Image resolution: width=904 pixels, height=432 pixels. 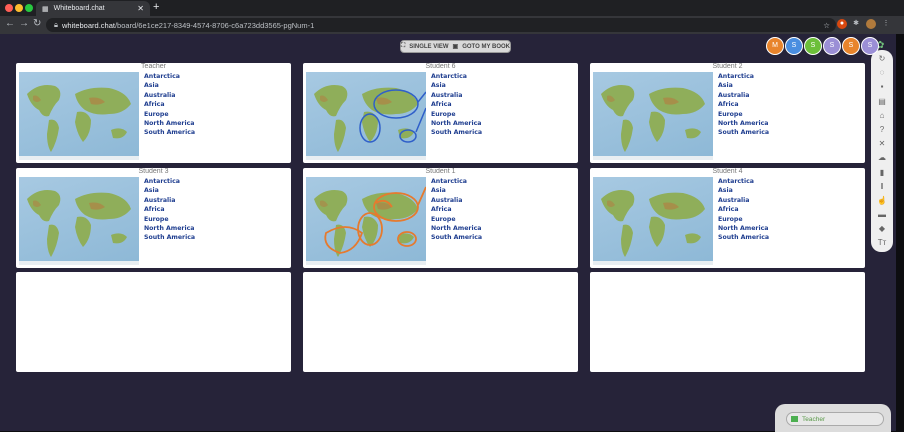 I want to click on upload-cloud-icon: ☁, so click(x=882, y=158).